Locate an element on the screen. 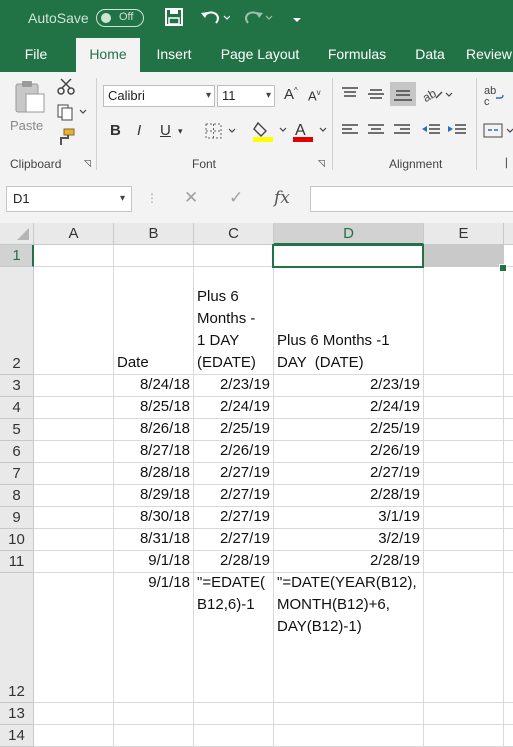 This screenshot has height=747, width=513. cell-d7: 2/27/19 is located at coordinates (394, 472).